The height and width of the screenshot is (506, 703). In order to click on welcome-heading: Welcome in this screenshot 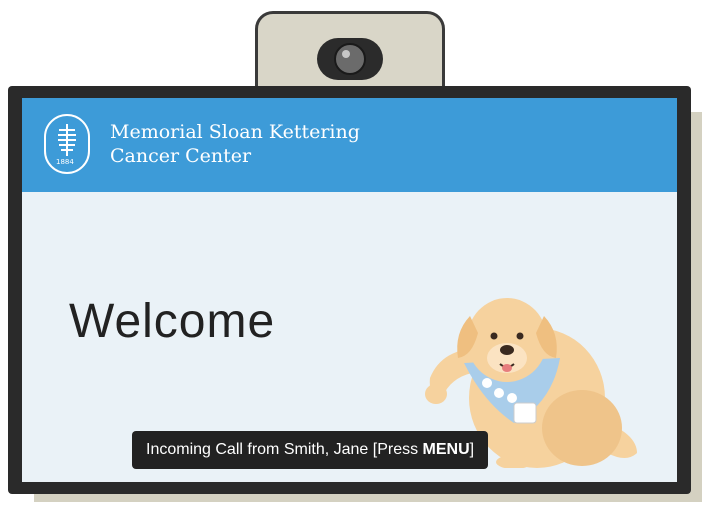, I will do `click(172, 321)`.